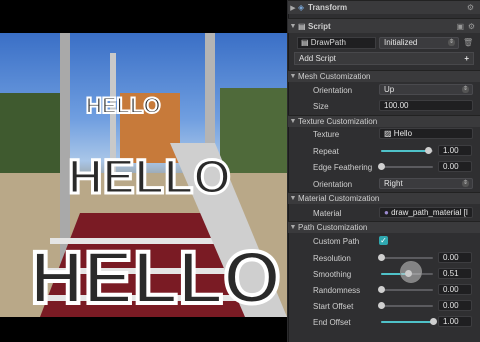 The height and width of the screenshot is (342, 480). Describe the element at coordinates (337, 290) in the screenshot. I see `randomness-label: Randomness` at that location.